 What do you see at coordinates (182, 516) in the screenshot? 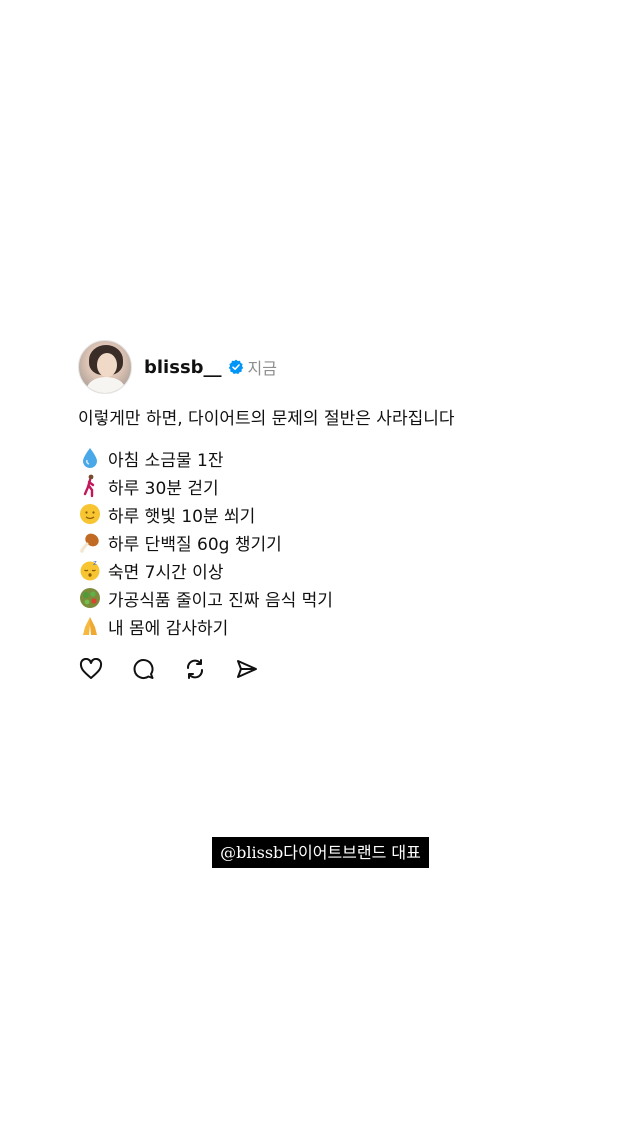
I see `list-item-text: 하루 햇빛 10분 쐬기` at bounding box center [182, 516].